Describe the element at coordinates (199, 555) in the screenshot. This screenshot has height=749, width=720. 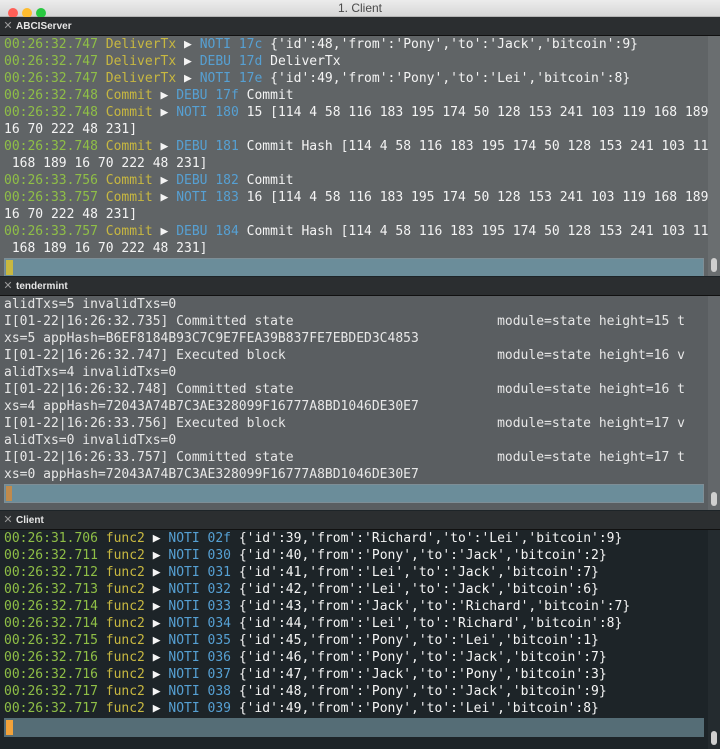
I see `log-level: NOTI 030` at that location.